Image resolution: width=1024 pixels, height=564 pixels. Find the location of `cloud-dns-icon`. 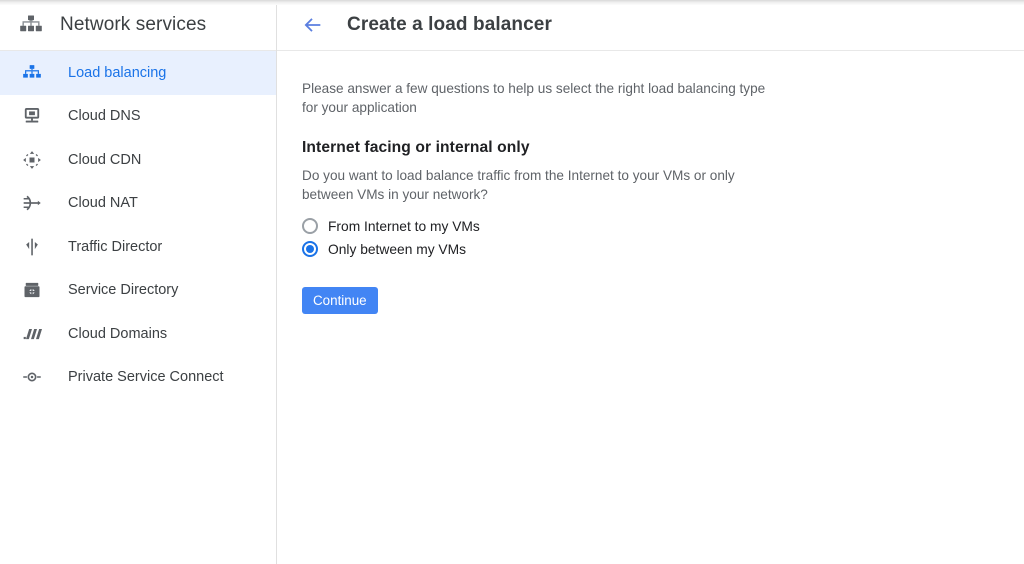

cloud-dns-icon is located at coordinates (32, 116).